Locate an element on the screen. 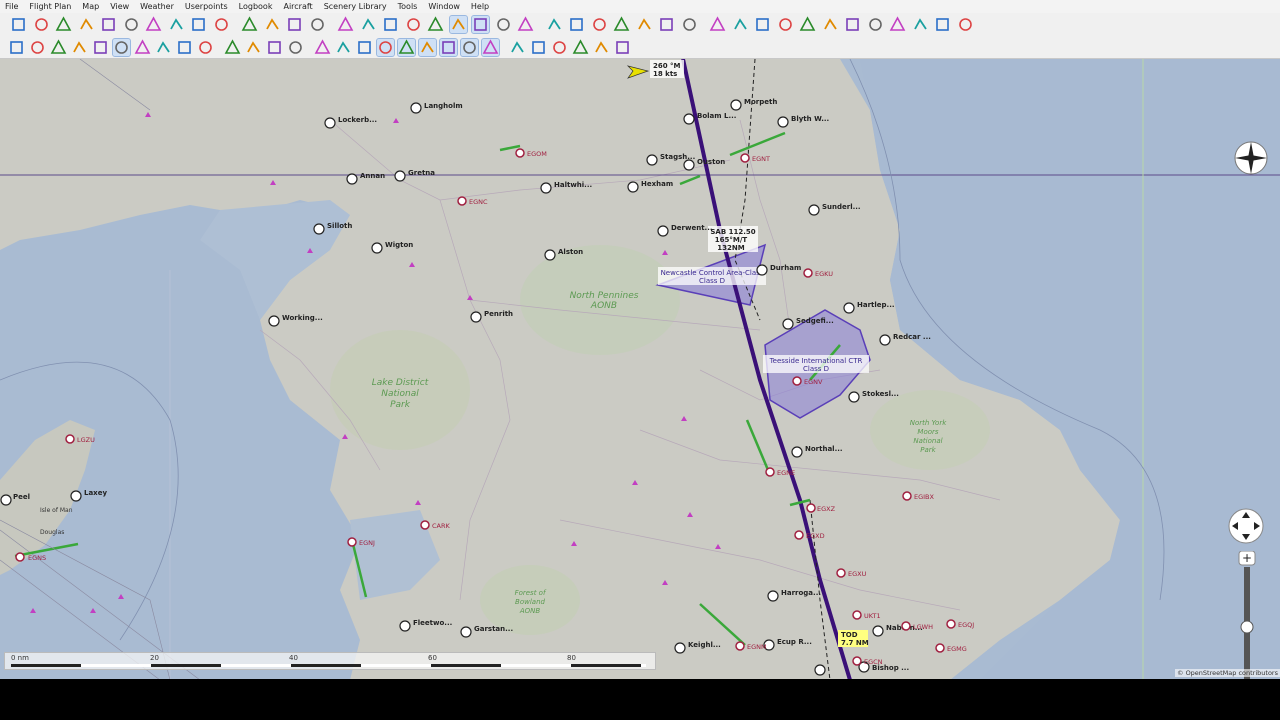  menu-view: View is located at coordinates (120, 6).